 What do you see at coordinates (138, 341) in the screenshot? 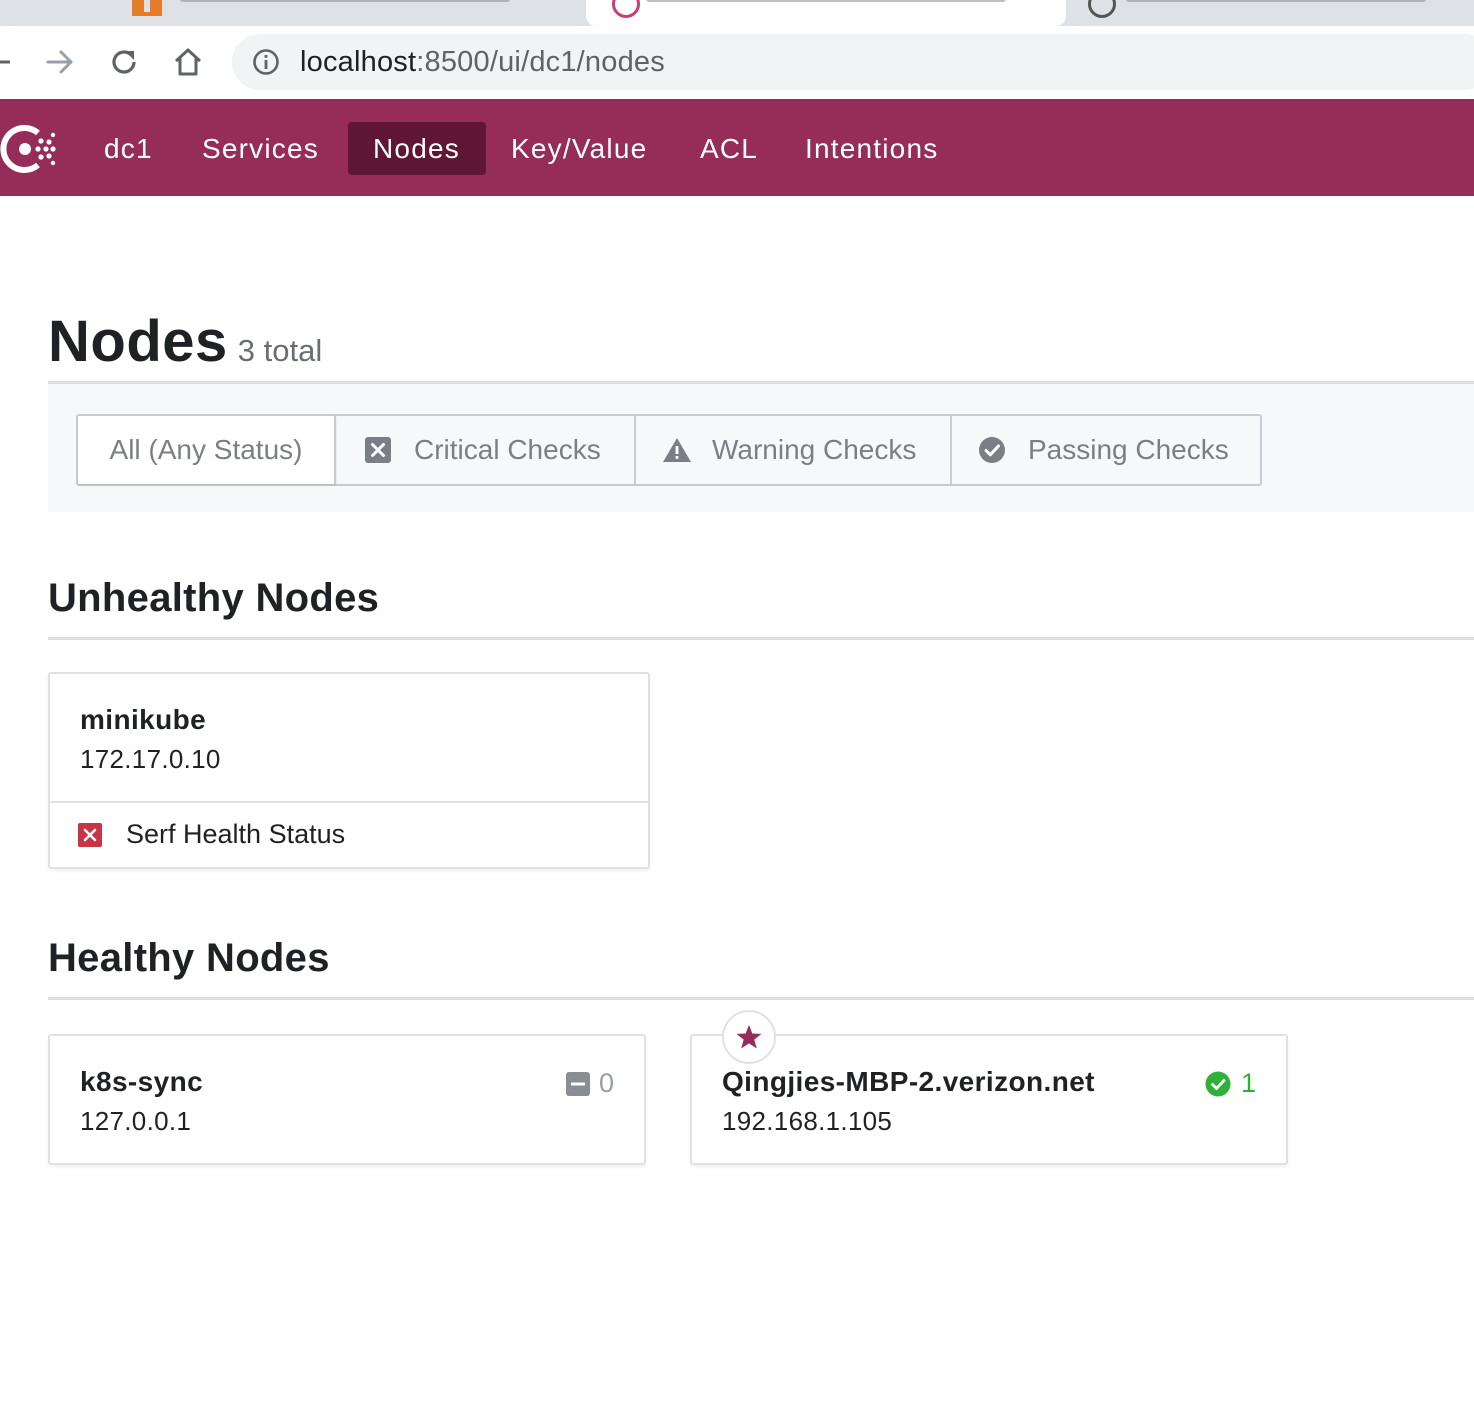
I see `page-title: Nodes` at bounding box center [138, 341].